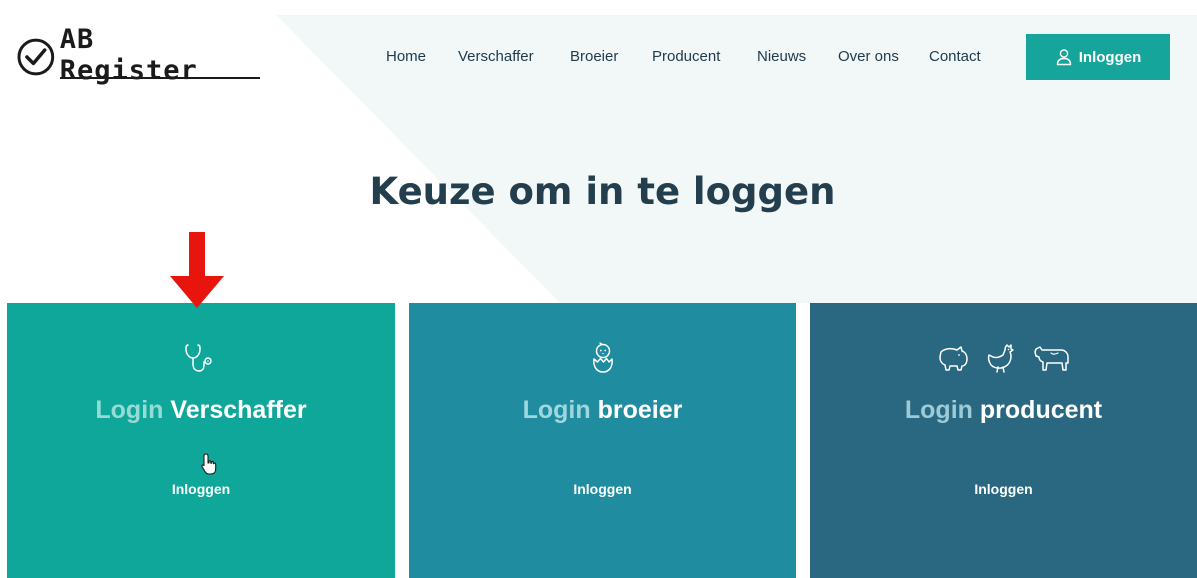 Image resolution: width=1197 pixels, height=578 pixels. Describe the element at coordinates (406, 56) in the screenshot. I see `nav-item-home: Home` at that location.